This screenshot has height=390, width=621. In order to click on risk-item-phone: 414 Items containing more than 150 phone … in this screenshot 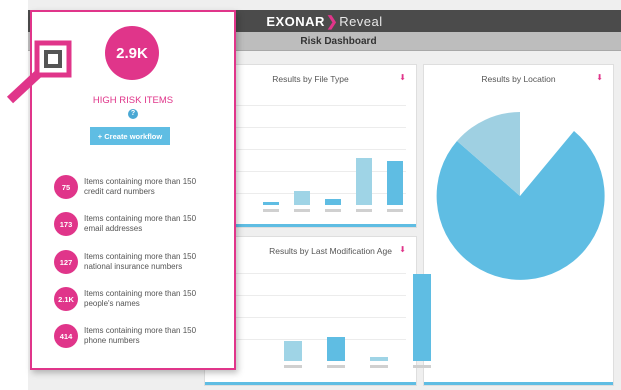, I will do `click(144, 336)`.